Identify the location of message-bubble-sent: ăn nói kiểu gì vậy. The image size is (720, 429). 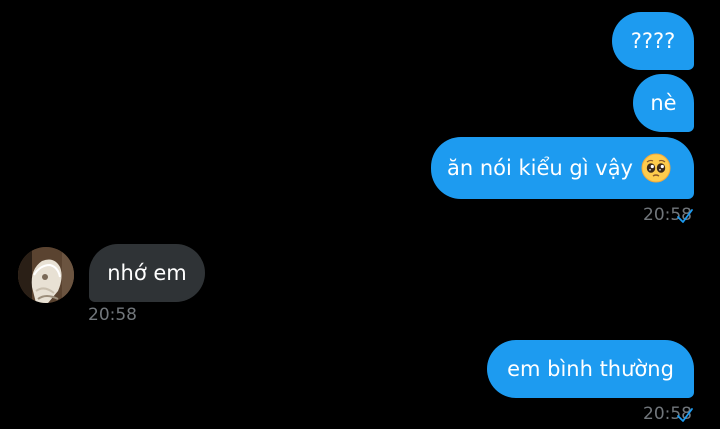
(562, 168).